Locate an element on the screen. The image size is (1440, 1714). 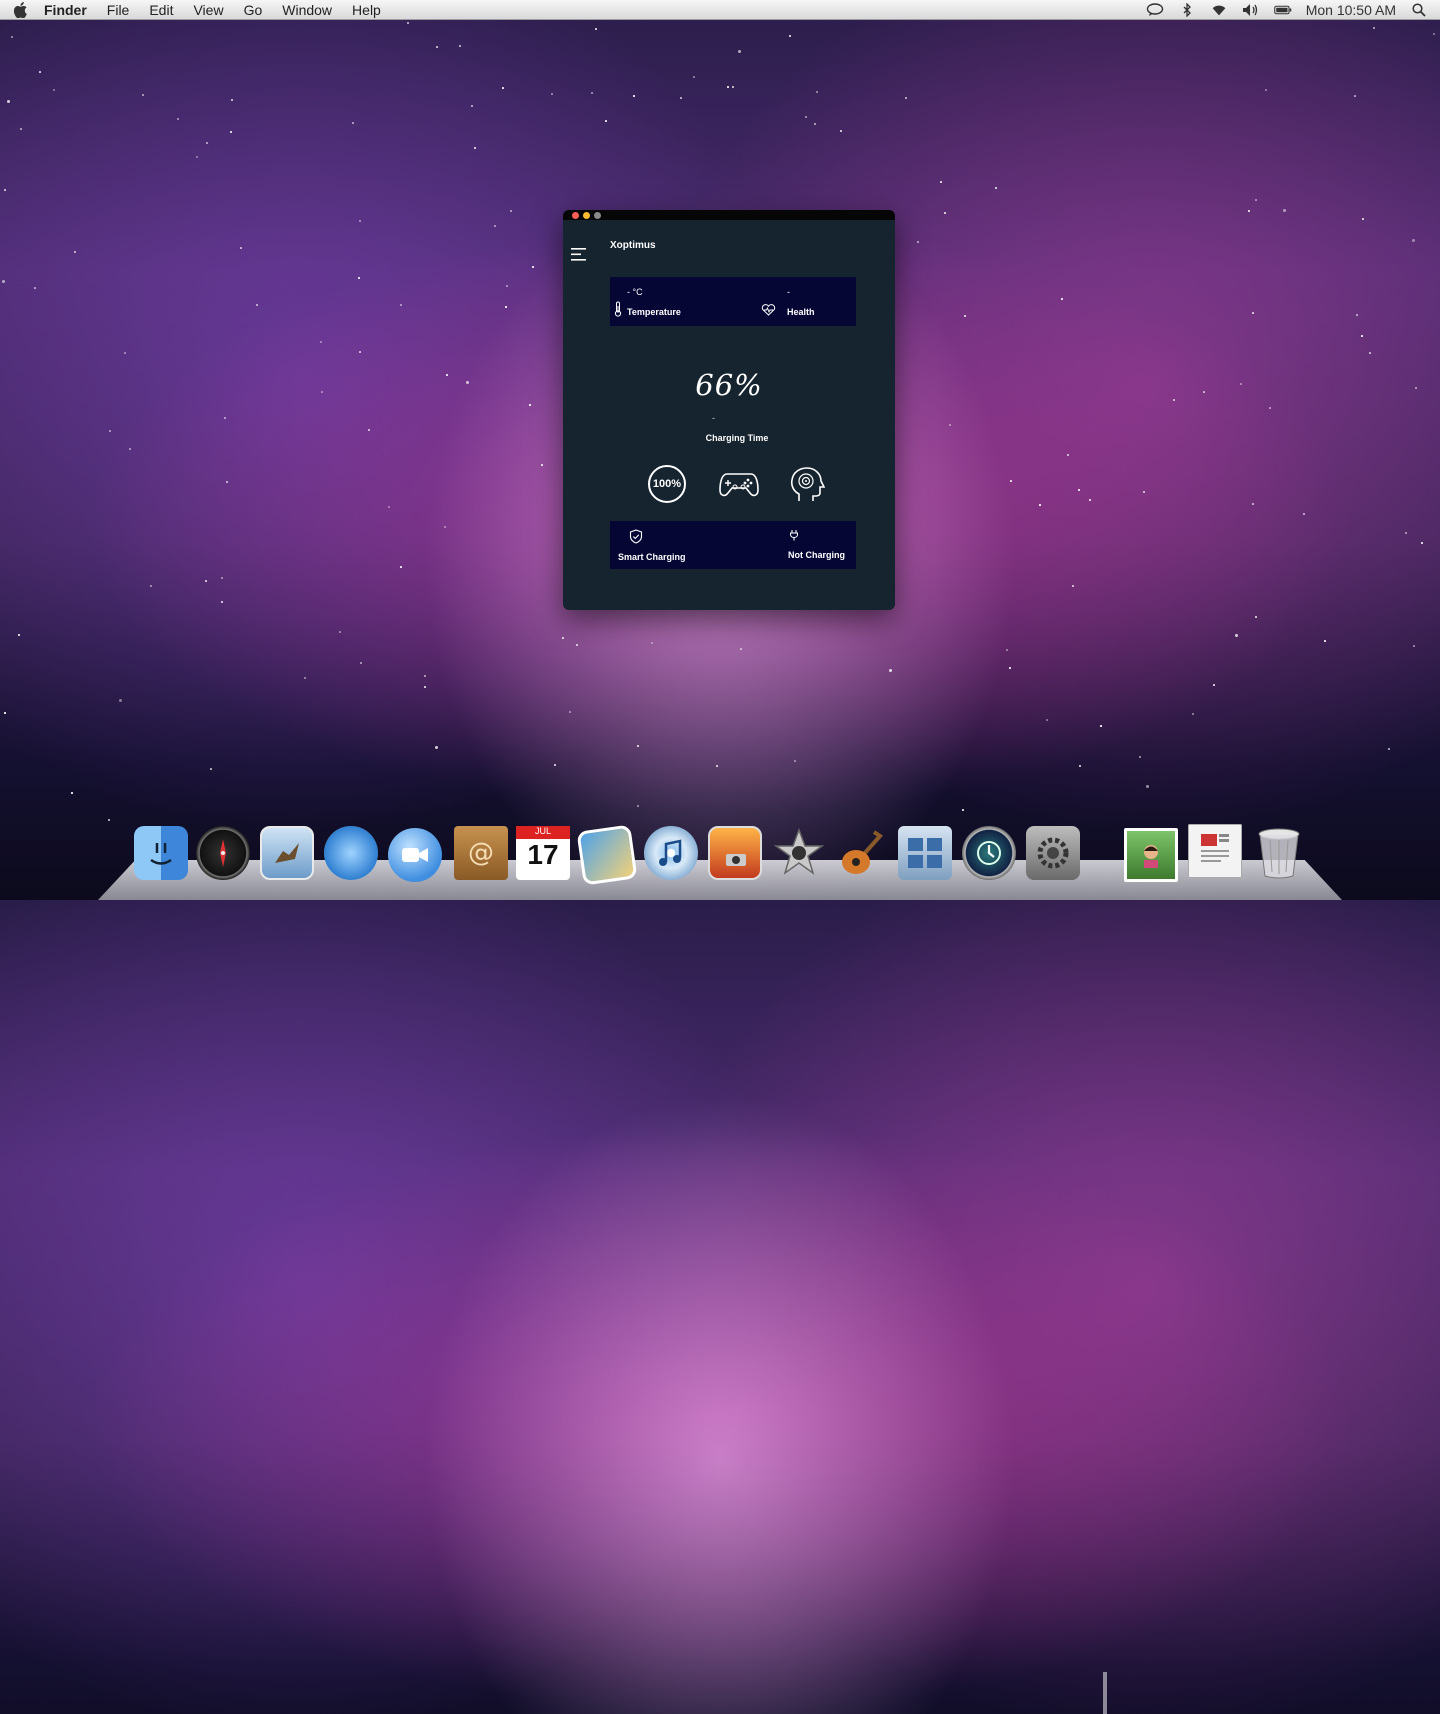
system-preferences-dock-icon is located at coordinates (1053, 853).